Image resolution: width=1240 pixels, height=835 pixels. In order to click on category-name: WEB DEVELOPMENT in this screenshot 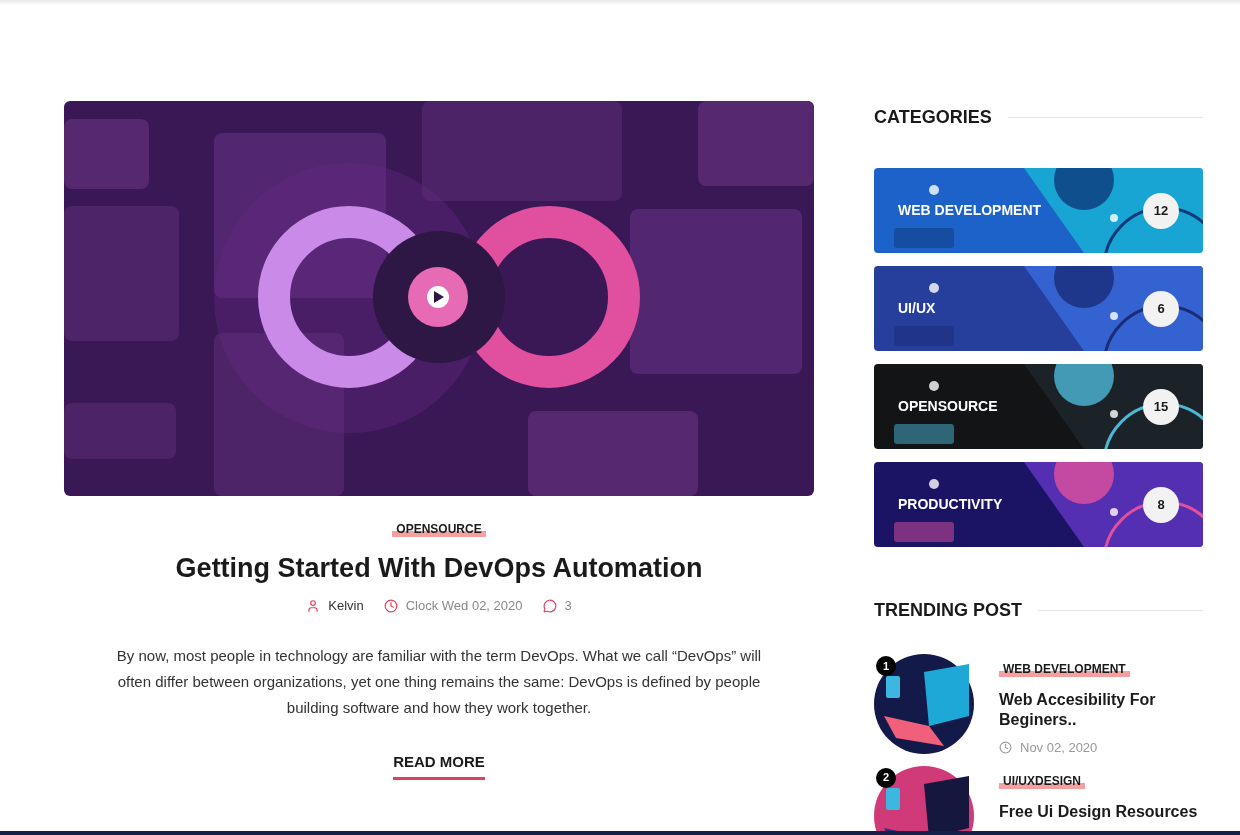, I will do `click(970, 210)`.